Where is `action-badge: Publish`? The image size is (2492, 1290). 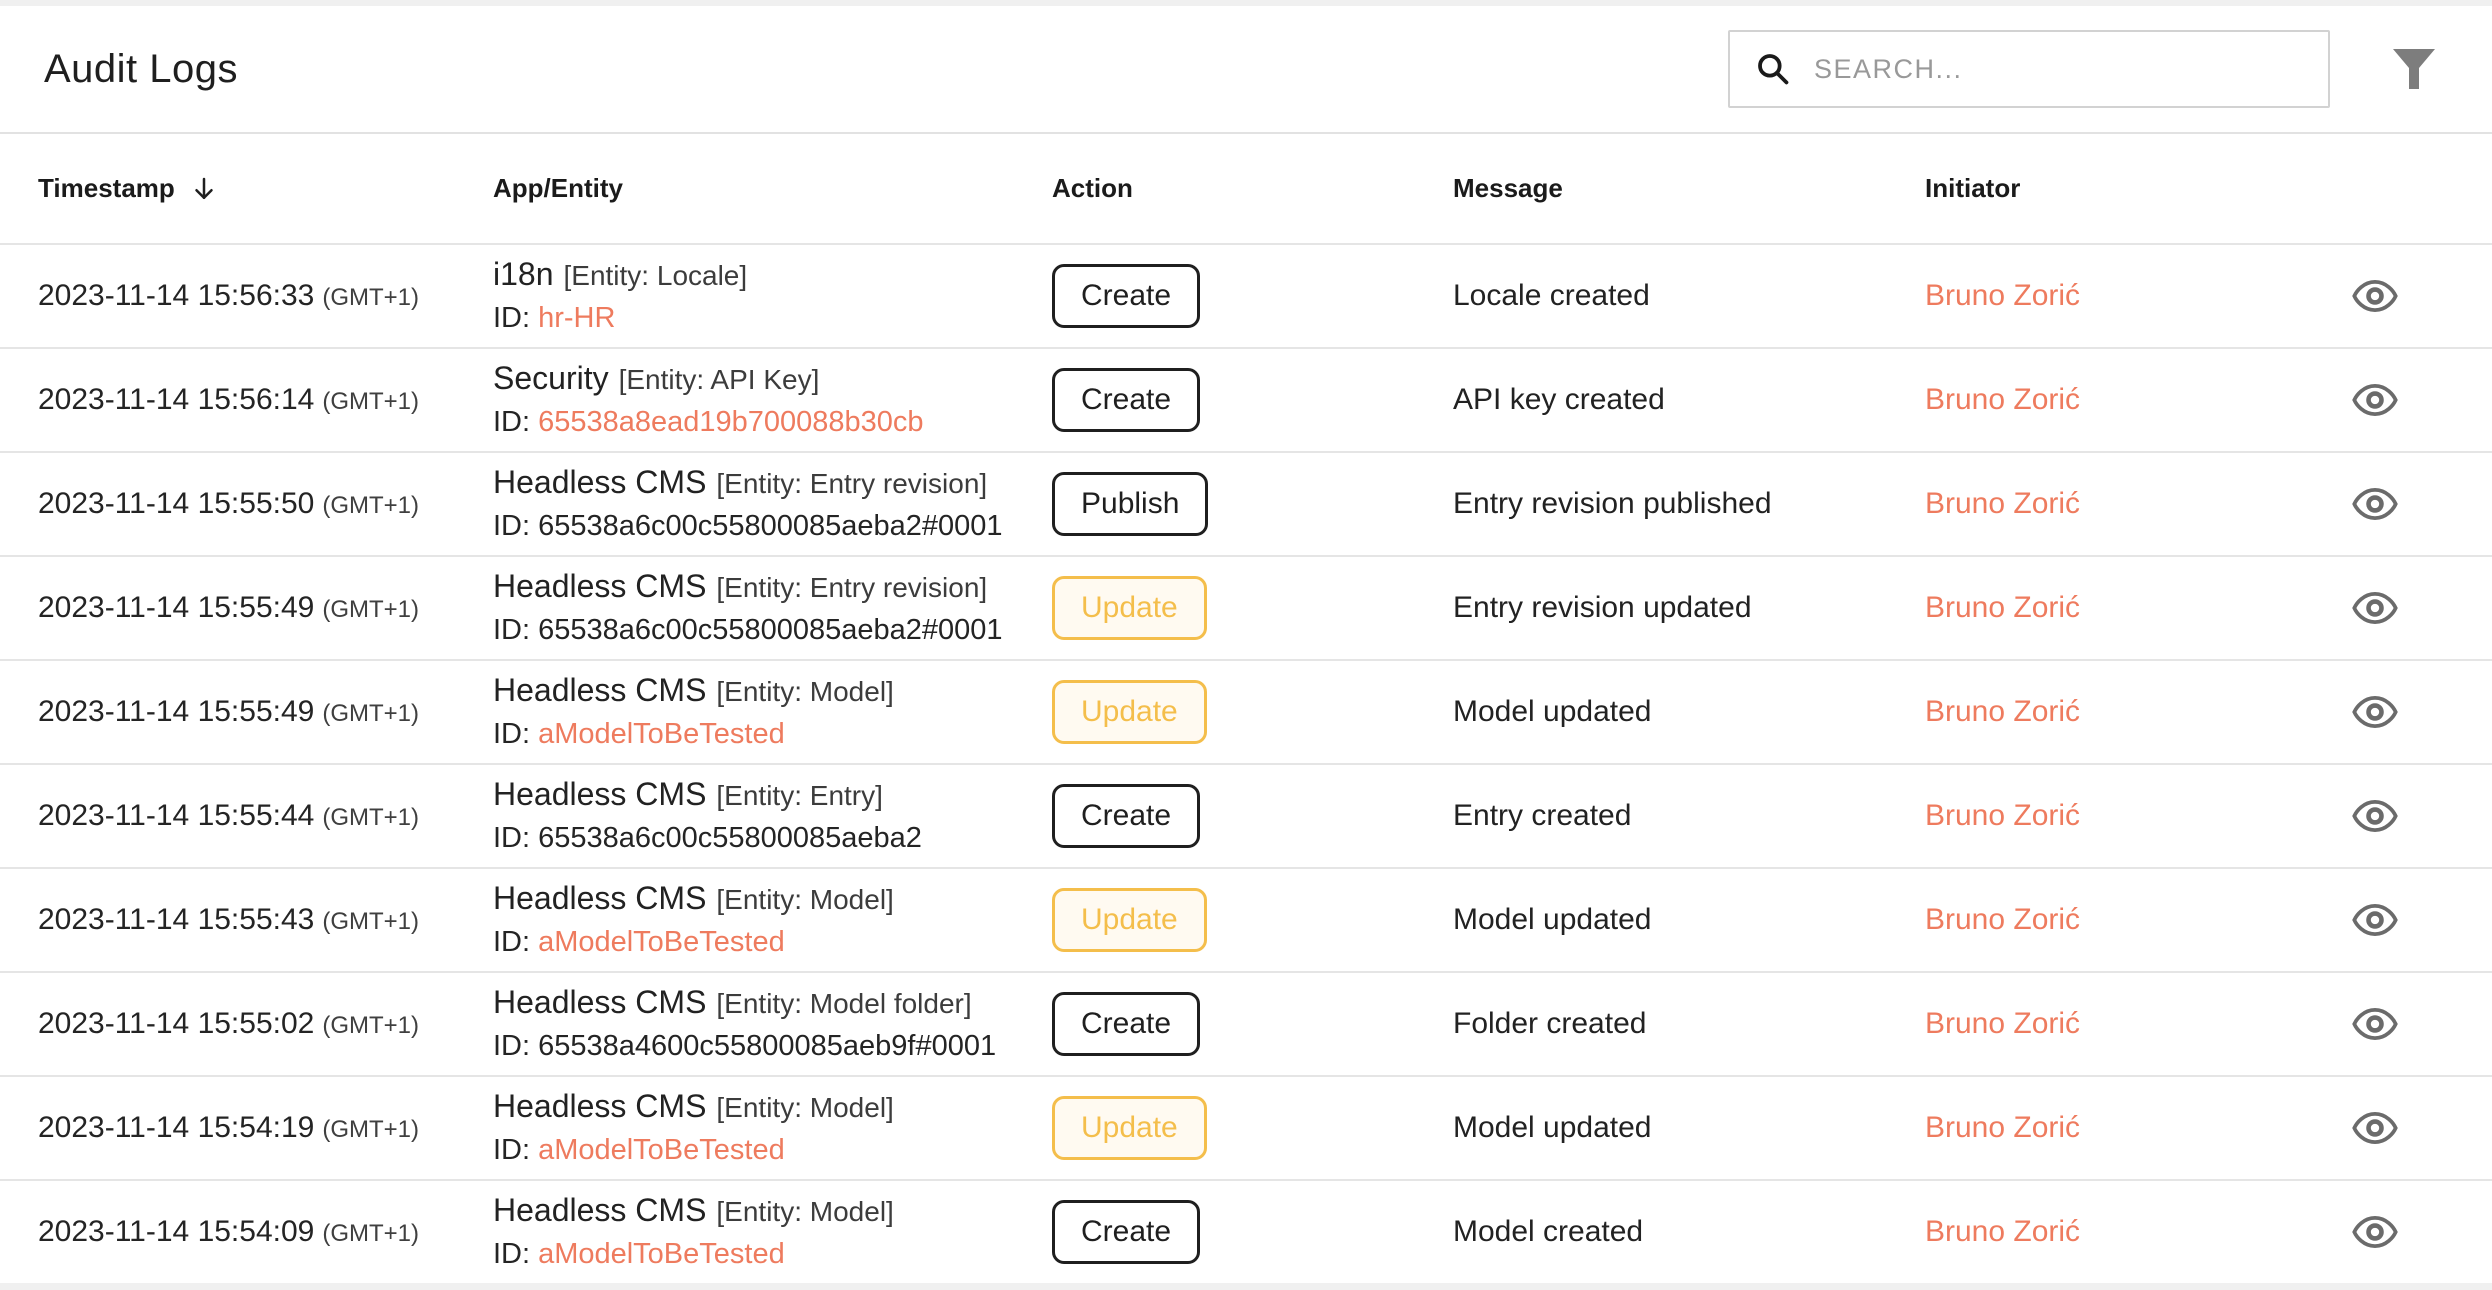 action-badge: Publish is located at coordinates (1130, 504).